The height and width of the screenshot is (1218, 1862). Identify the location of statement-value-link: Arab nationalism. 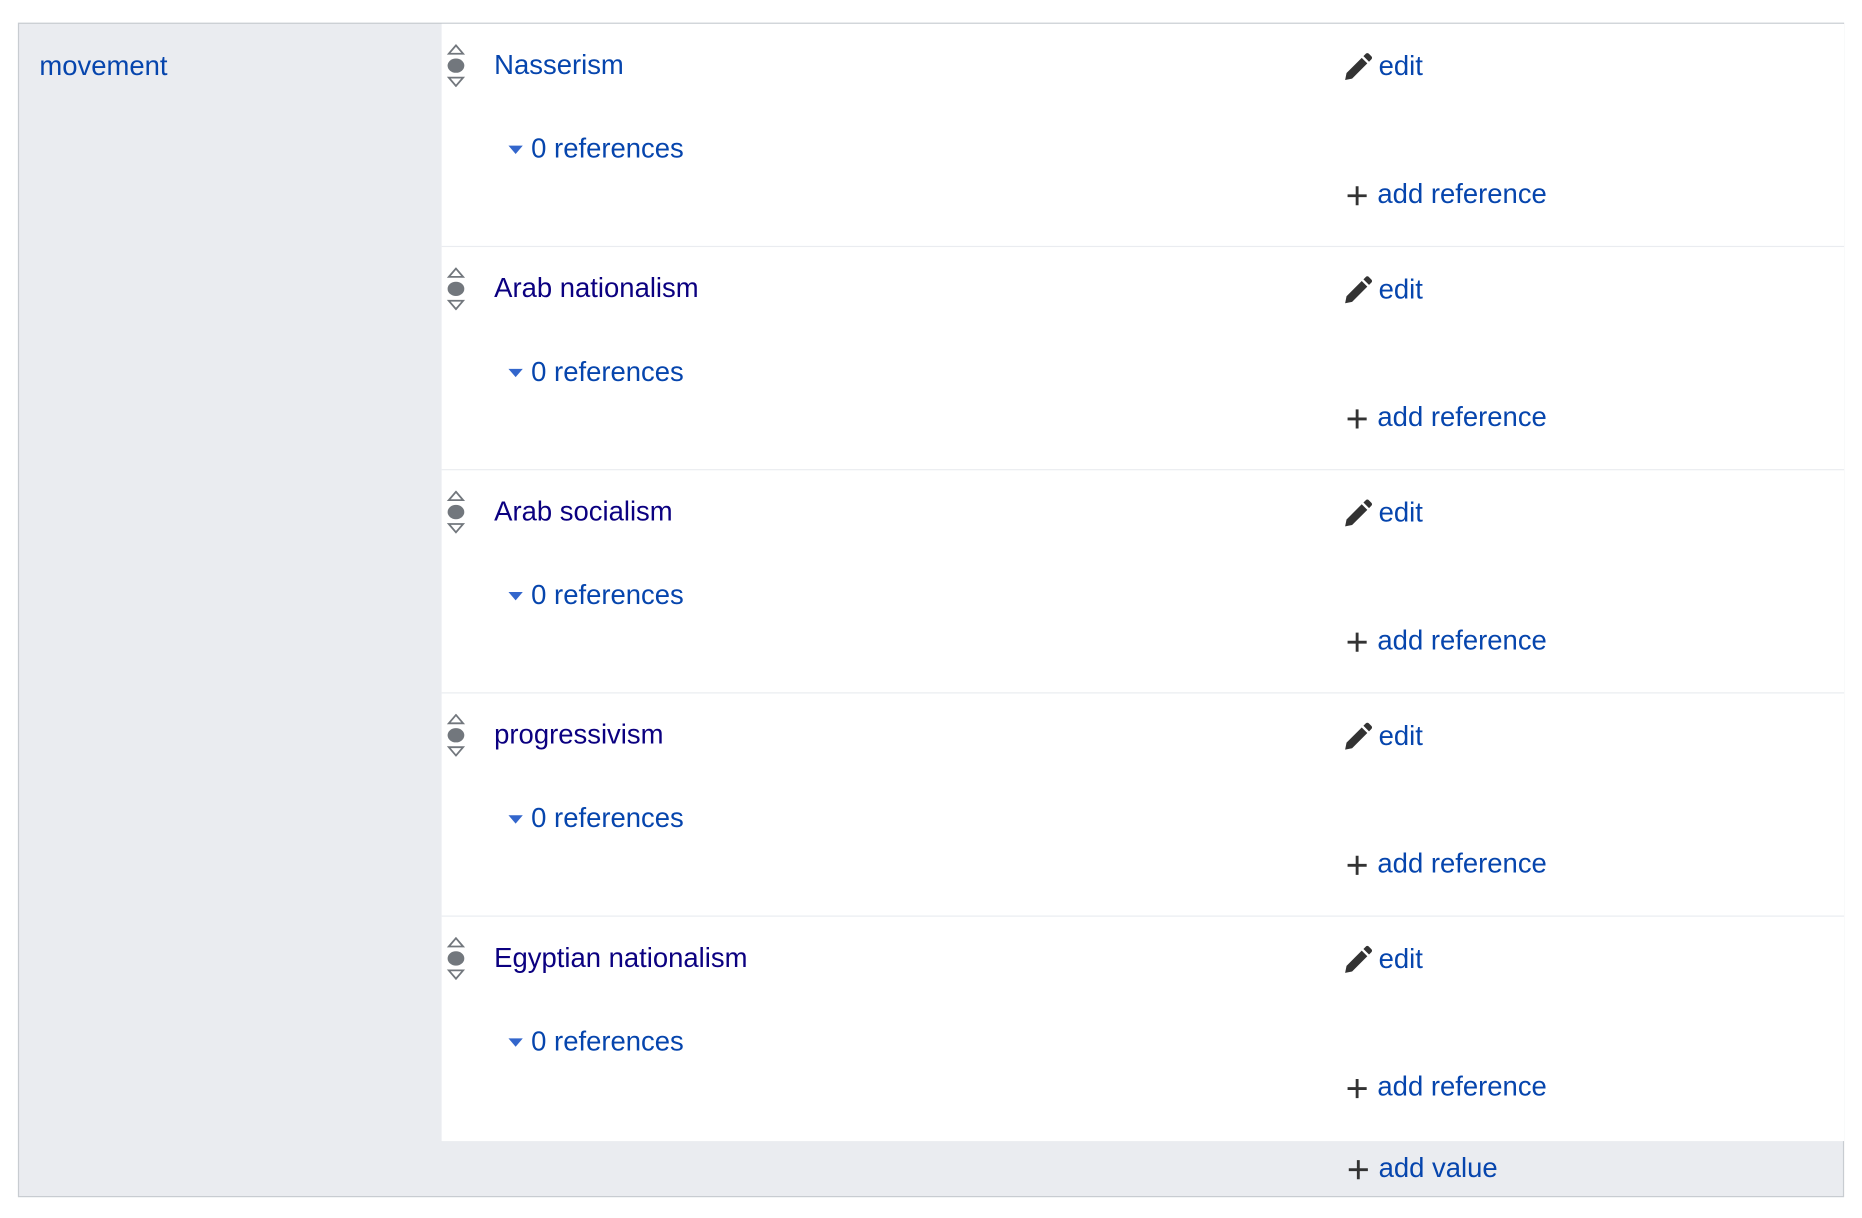
(596, 288).